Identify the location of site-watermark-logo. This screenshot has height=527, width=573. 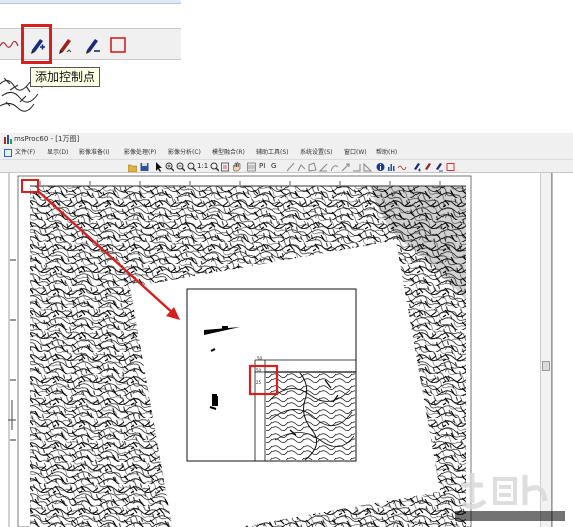
(510, 497).